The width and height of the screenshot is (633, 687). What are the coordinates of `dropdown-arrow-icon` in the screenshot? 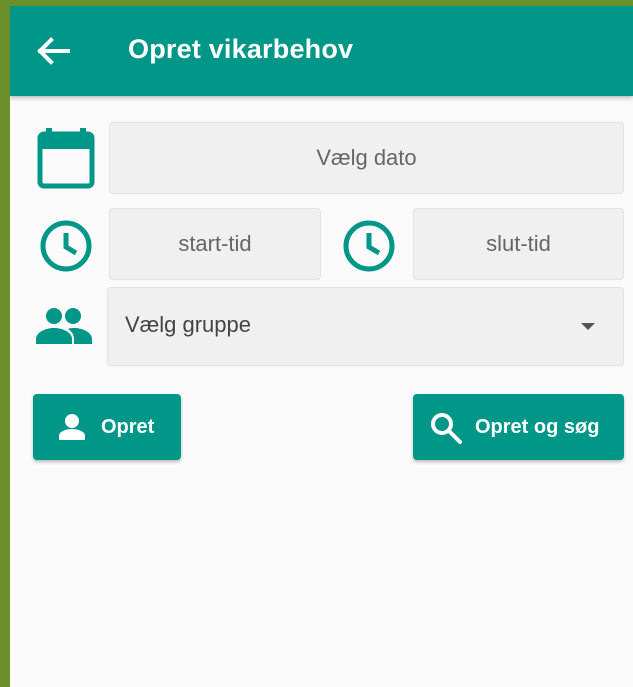 It's located at (588, 326).